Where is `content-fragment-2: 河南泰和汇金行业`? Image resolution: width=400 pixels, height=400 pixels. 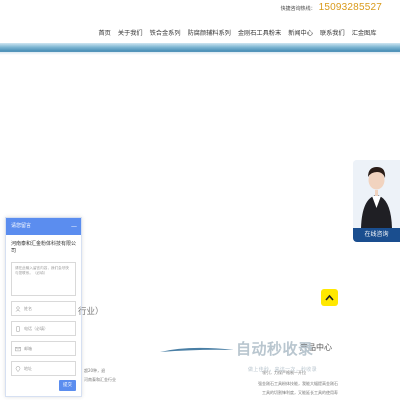 content-fragment-2: 河南泰和汇金行业 is located at coordinates (100, 379).